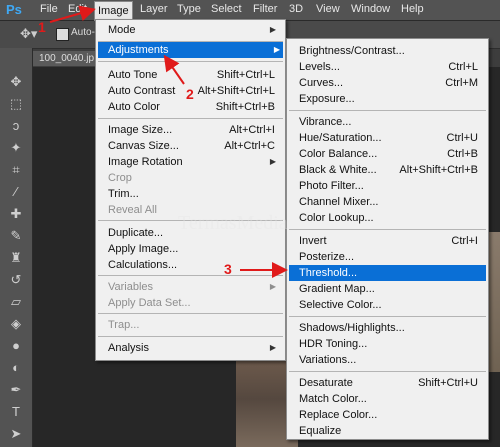 The height and width of the screenshot is (447, 500). What do you see at coordinates (370, 9) in the screenshot?
I see `menu-window: Window` at bounding box center [370, 9].